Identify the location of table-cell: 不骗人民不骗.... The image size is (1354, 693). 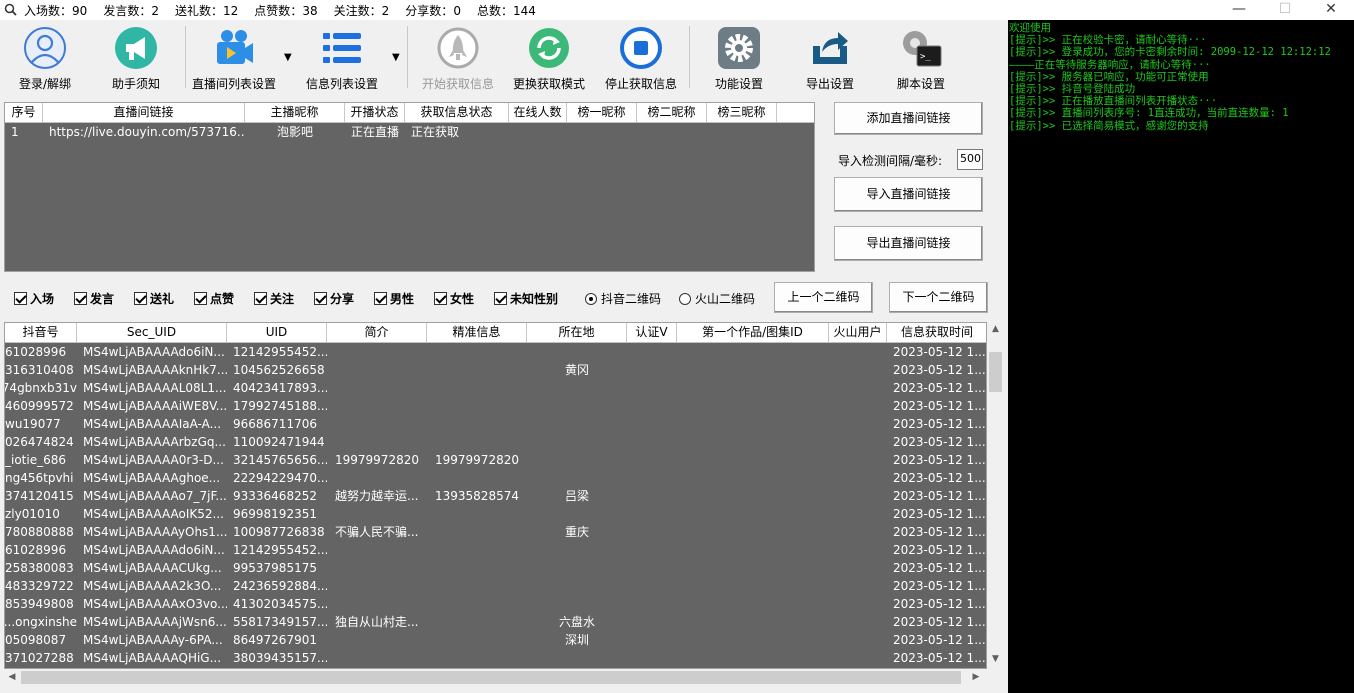
(377, 532).